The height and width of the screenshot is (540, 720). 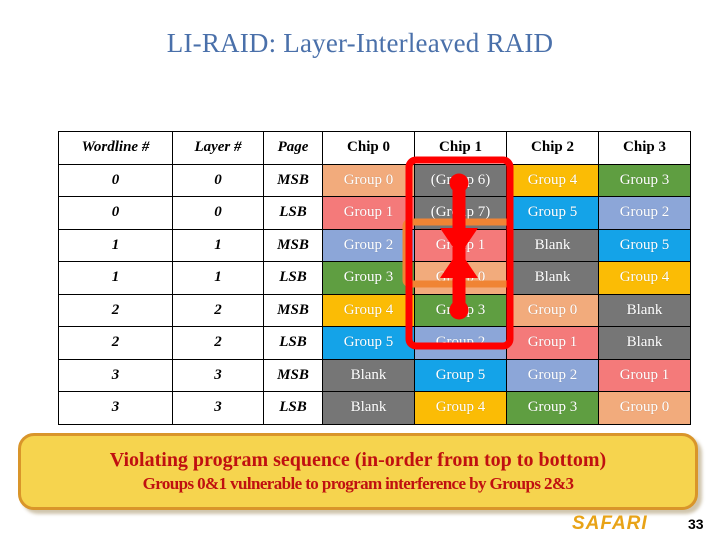 I want to click on table-row: 1 1 MSB Group 2 Group 1 Blank Group 5, so click(x=374, y=245).